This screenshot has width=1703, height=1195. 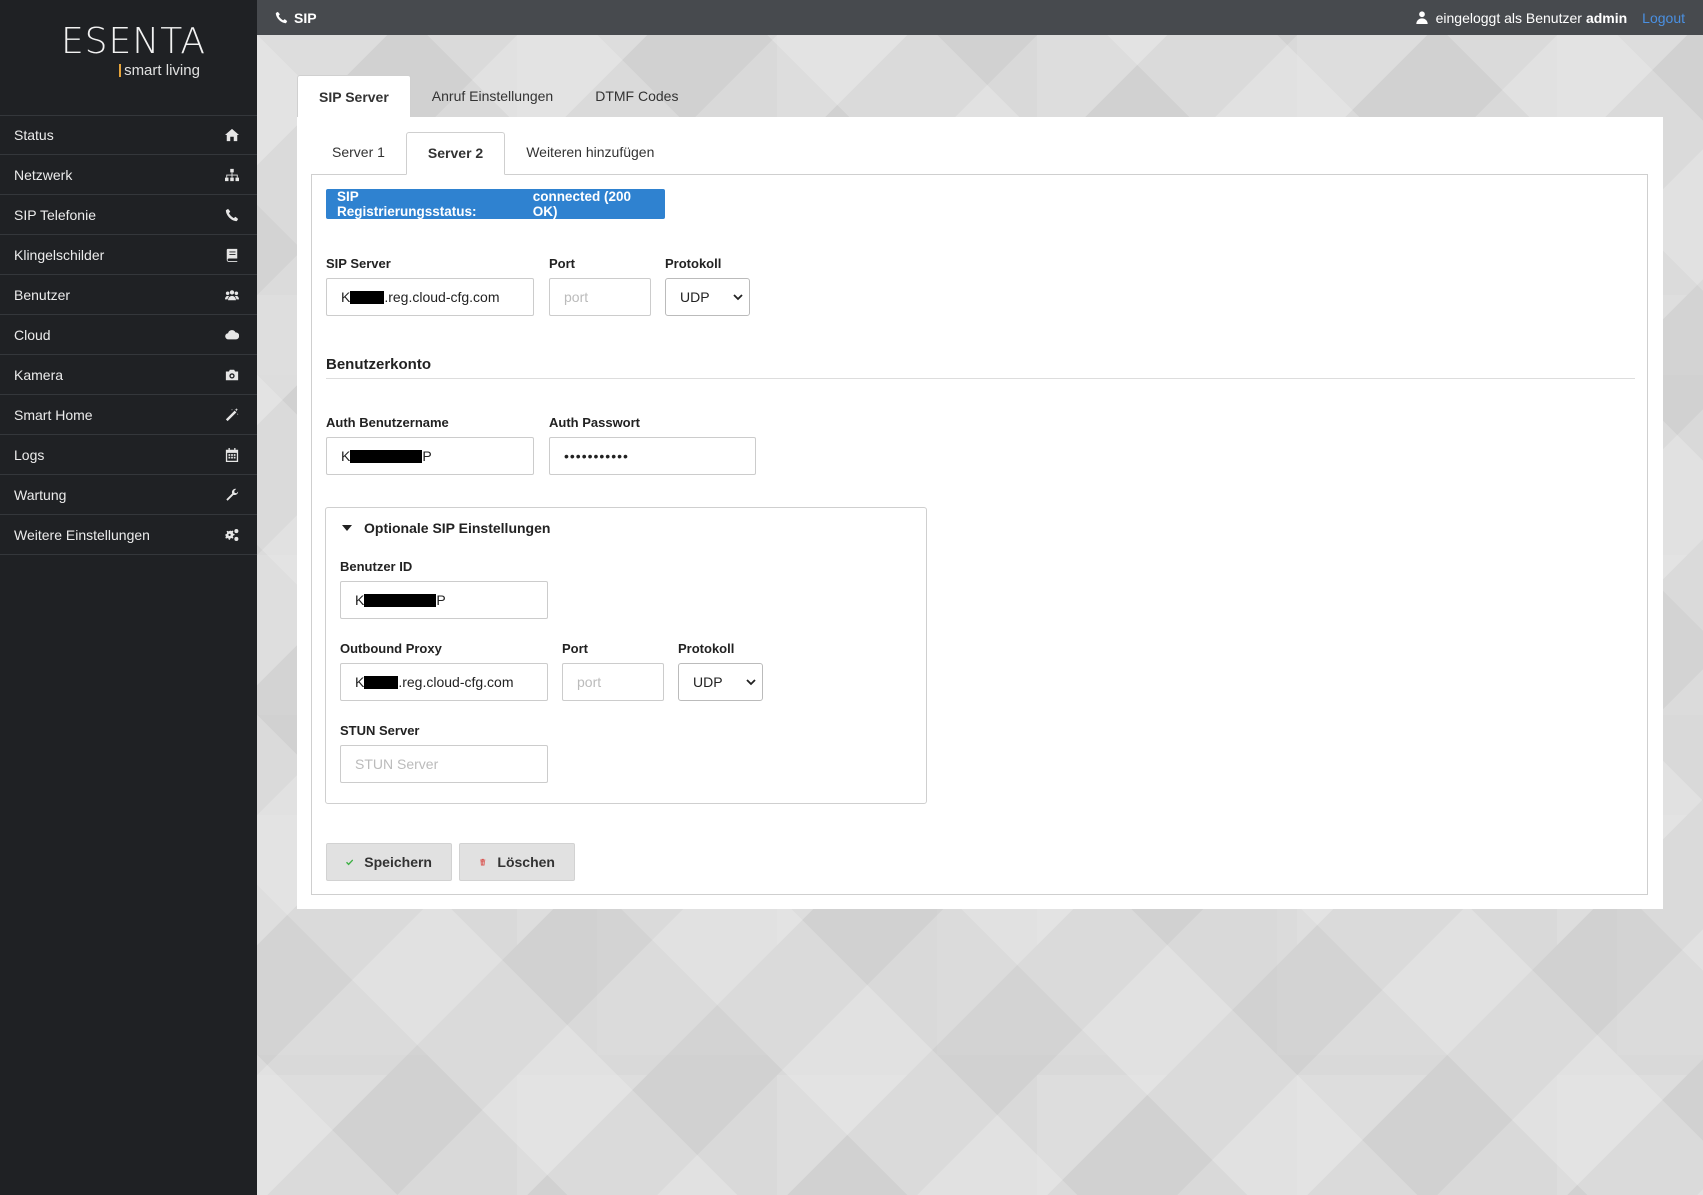 I want to click on sidebar-item-label: Netzwerk, so click(x=43, y=174).